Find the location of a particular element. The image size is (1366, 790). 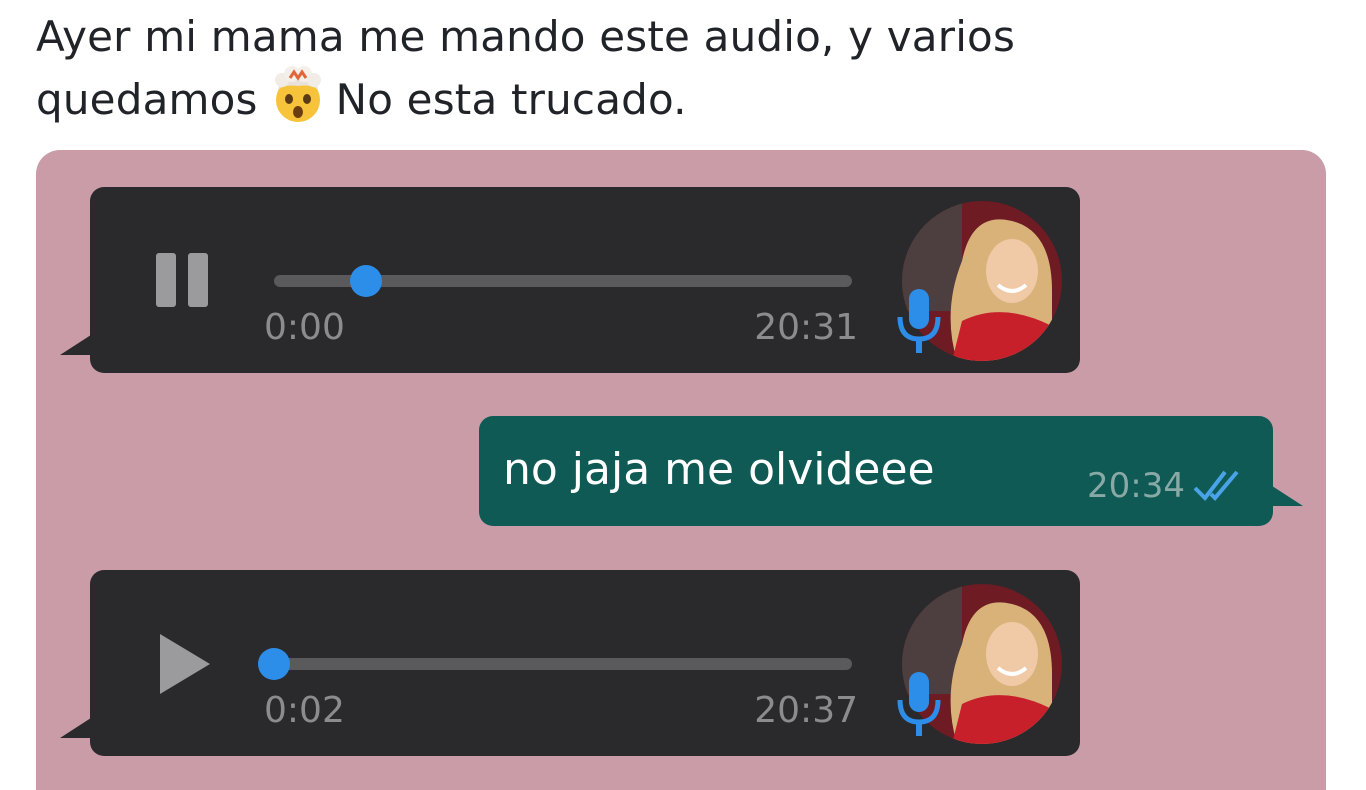

tweet-line-2: quedamos No esta trucado. is located at coordinates (636, 97).